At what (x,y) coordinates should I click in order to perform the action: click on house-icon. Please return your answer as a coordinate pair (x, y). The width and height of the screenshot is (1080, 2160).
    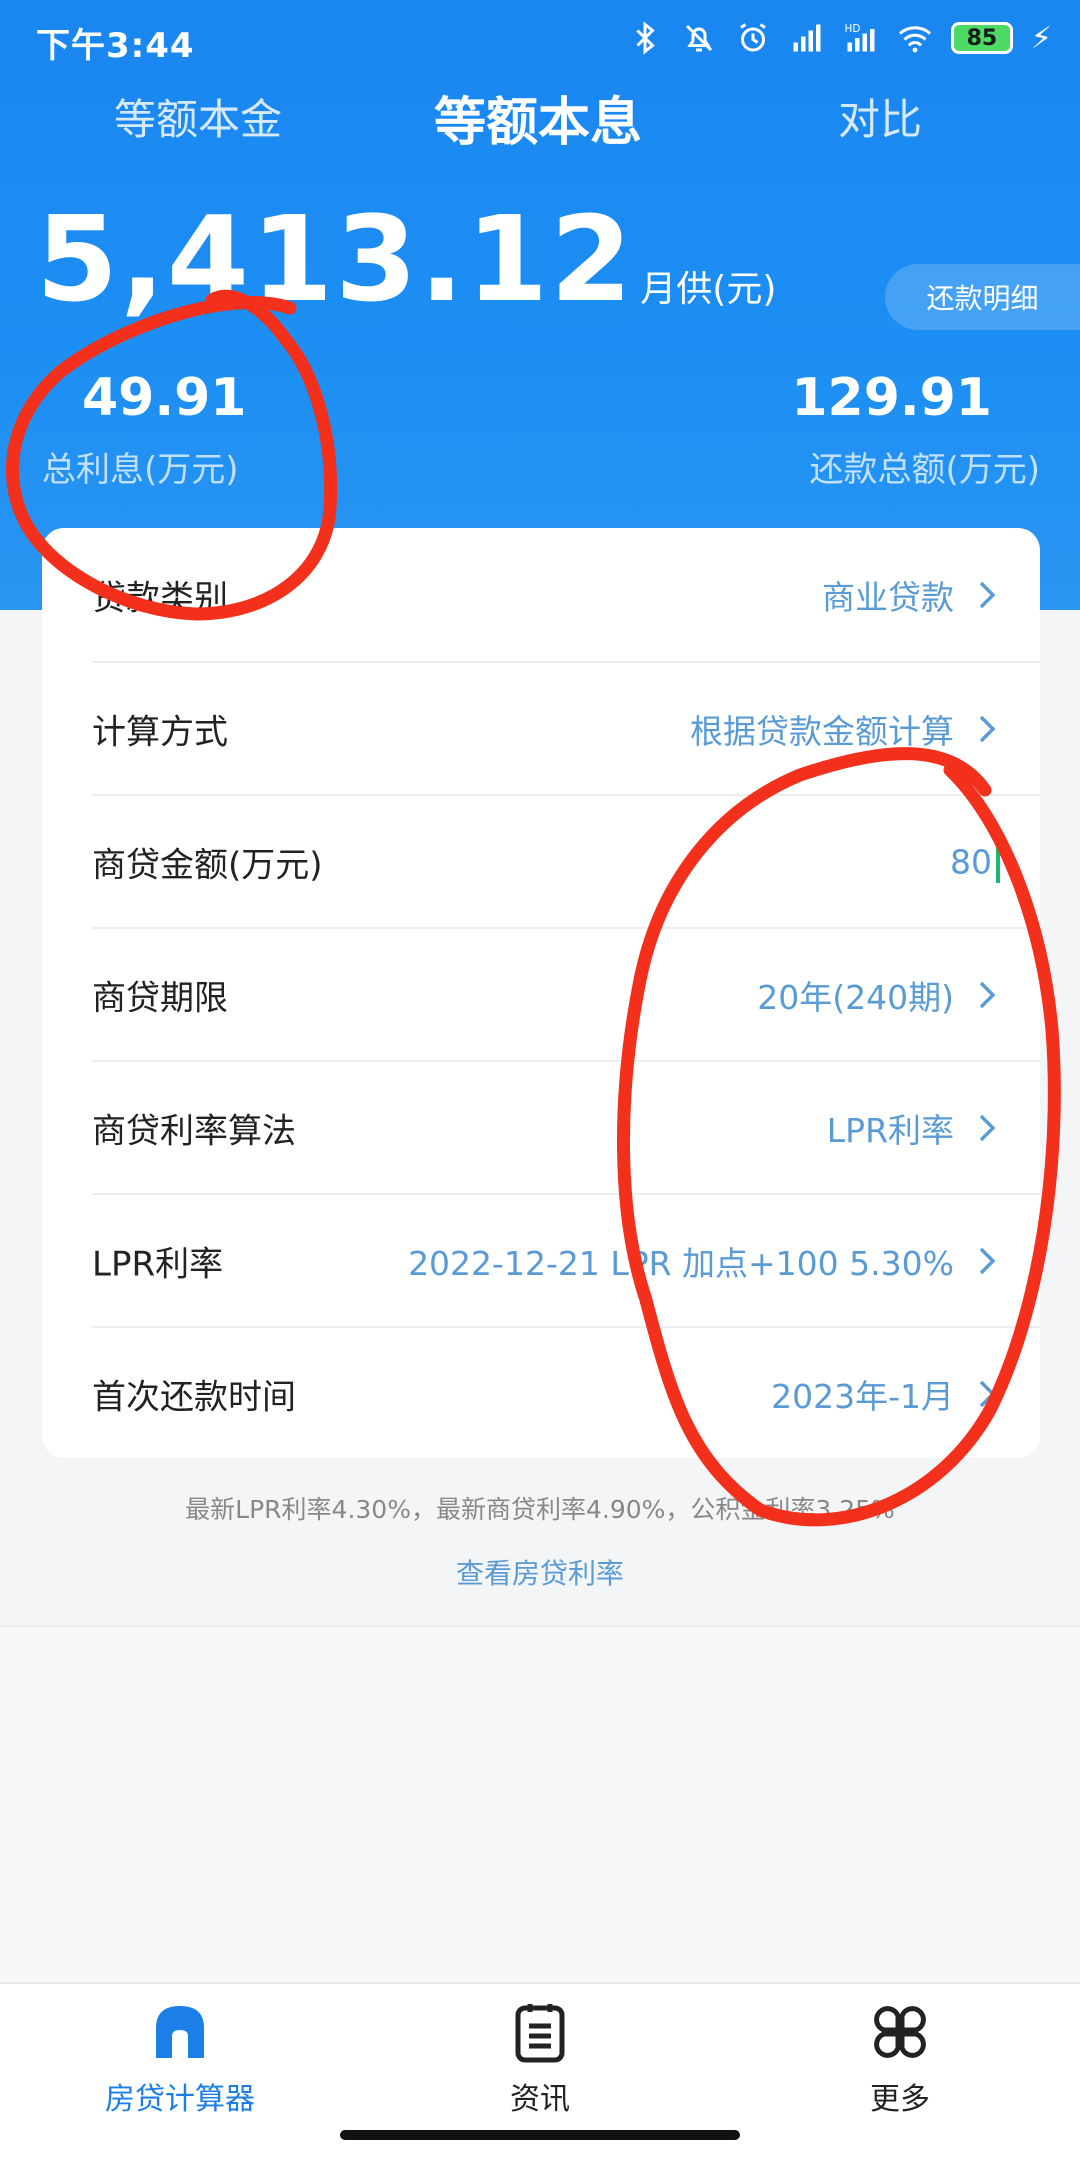
    Looking at the image, I should click on (180, 2032).